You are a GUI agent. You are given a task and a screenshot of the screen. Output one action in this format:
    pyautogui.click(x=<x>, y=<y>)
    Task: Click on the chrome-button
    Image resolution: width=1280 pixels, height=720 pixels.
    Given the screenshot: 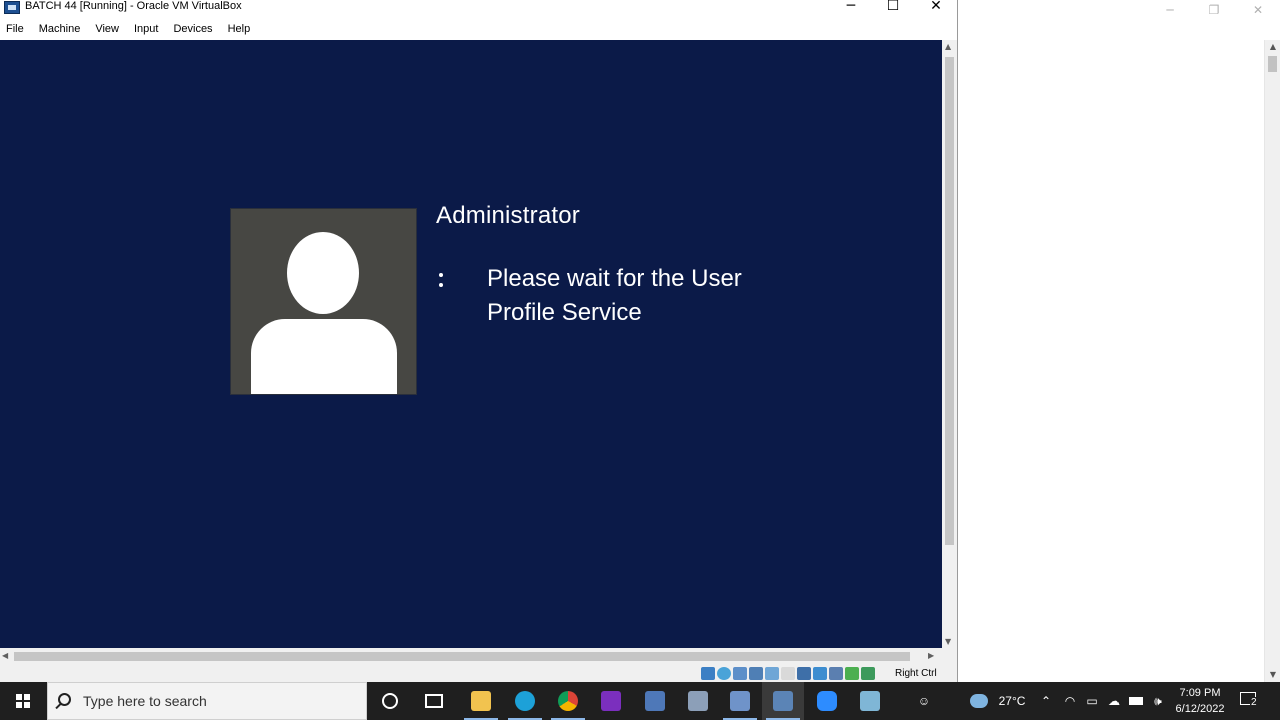 What is the action you would take?
    pyautogui.click(x=568, y=701)
    